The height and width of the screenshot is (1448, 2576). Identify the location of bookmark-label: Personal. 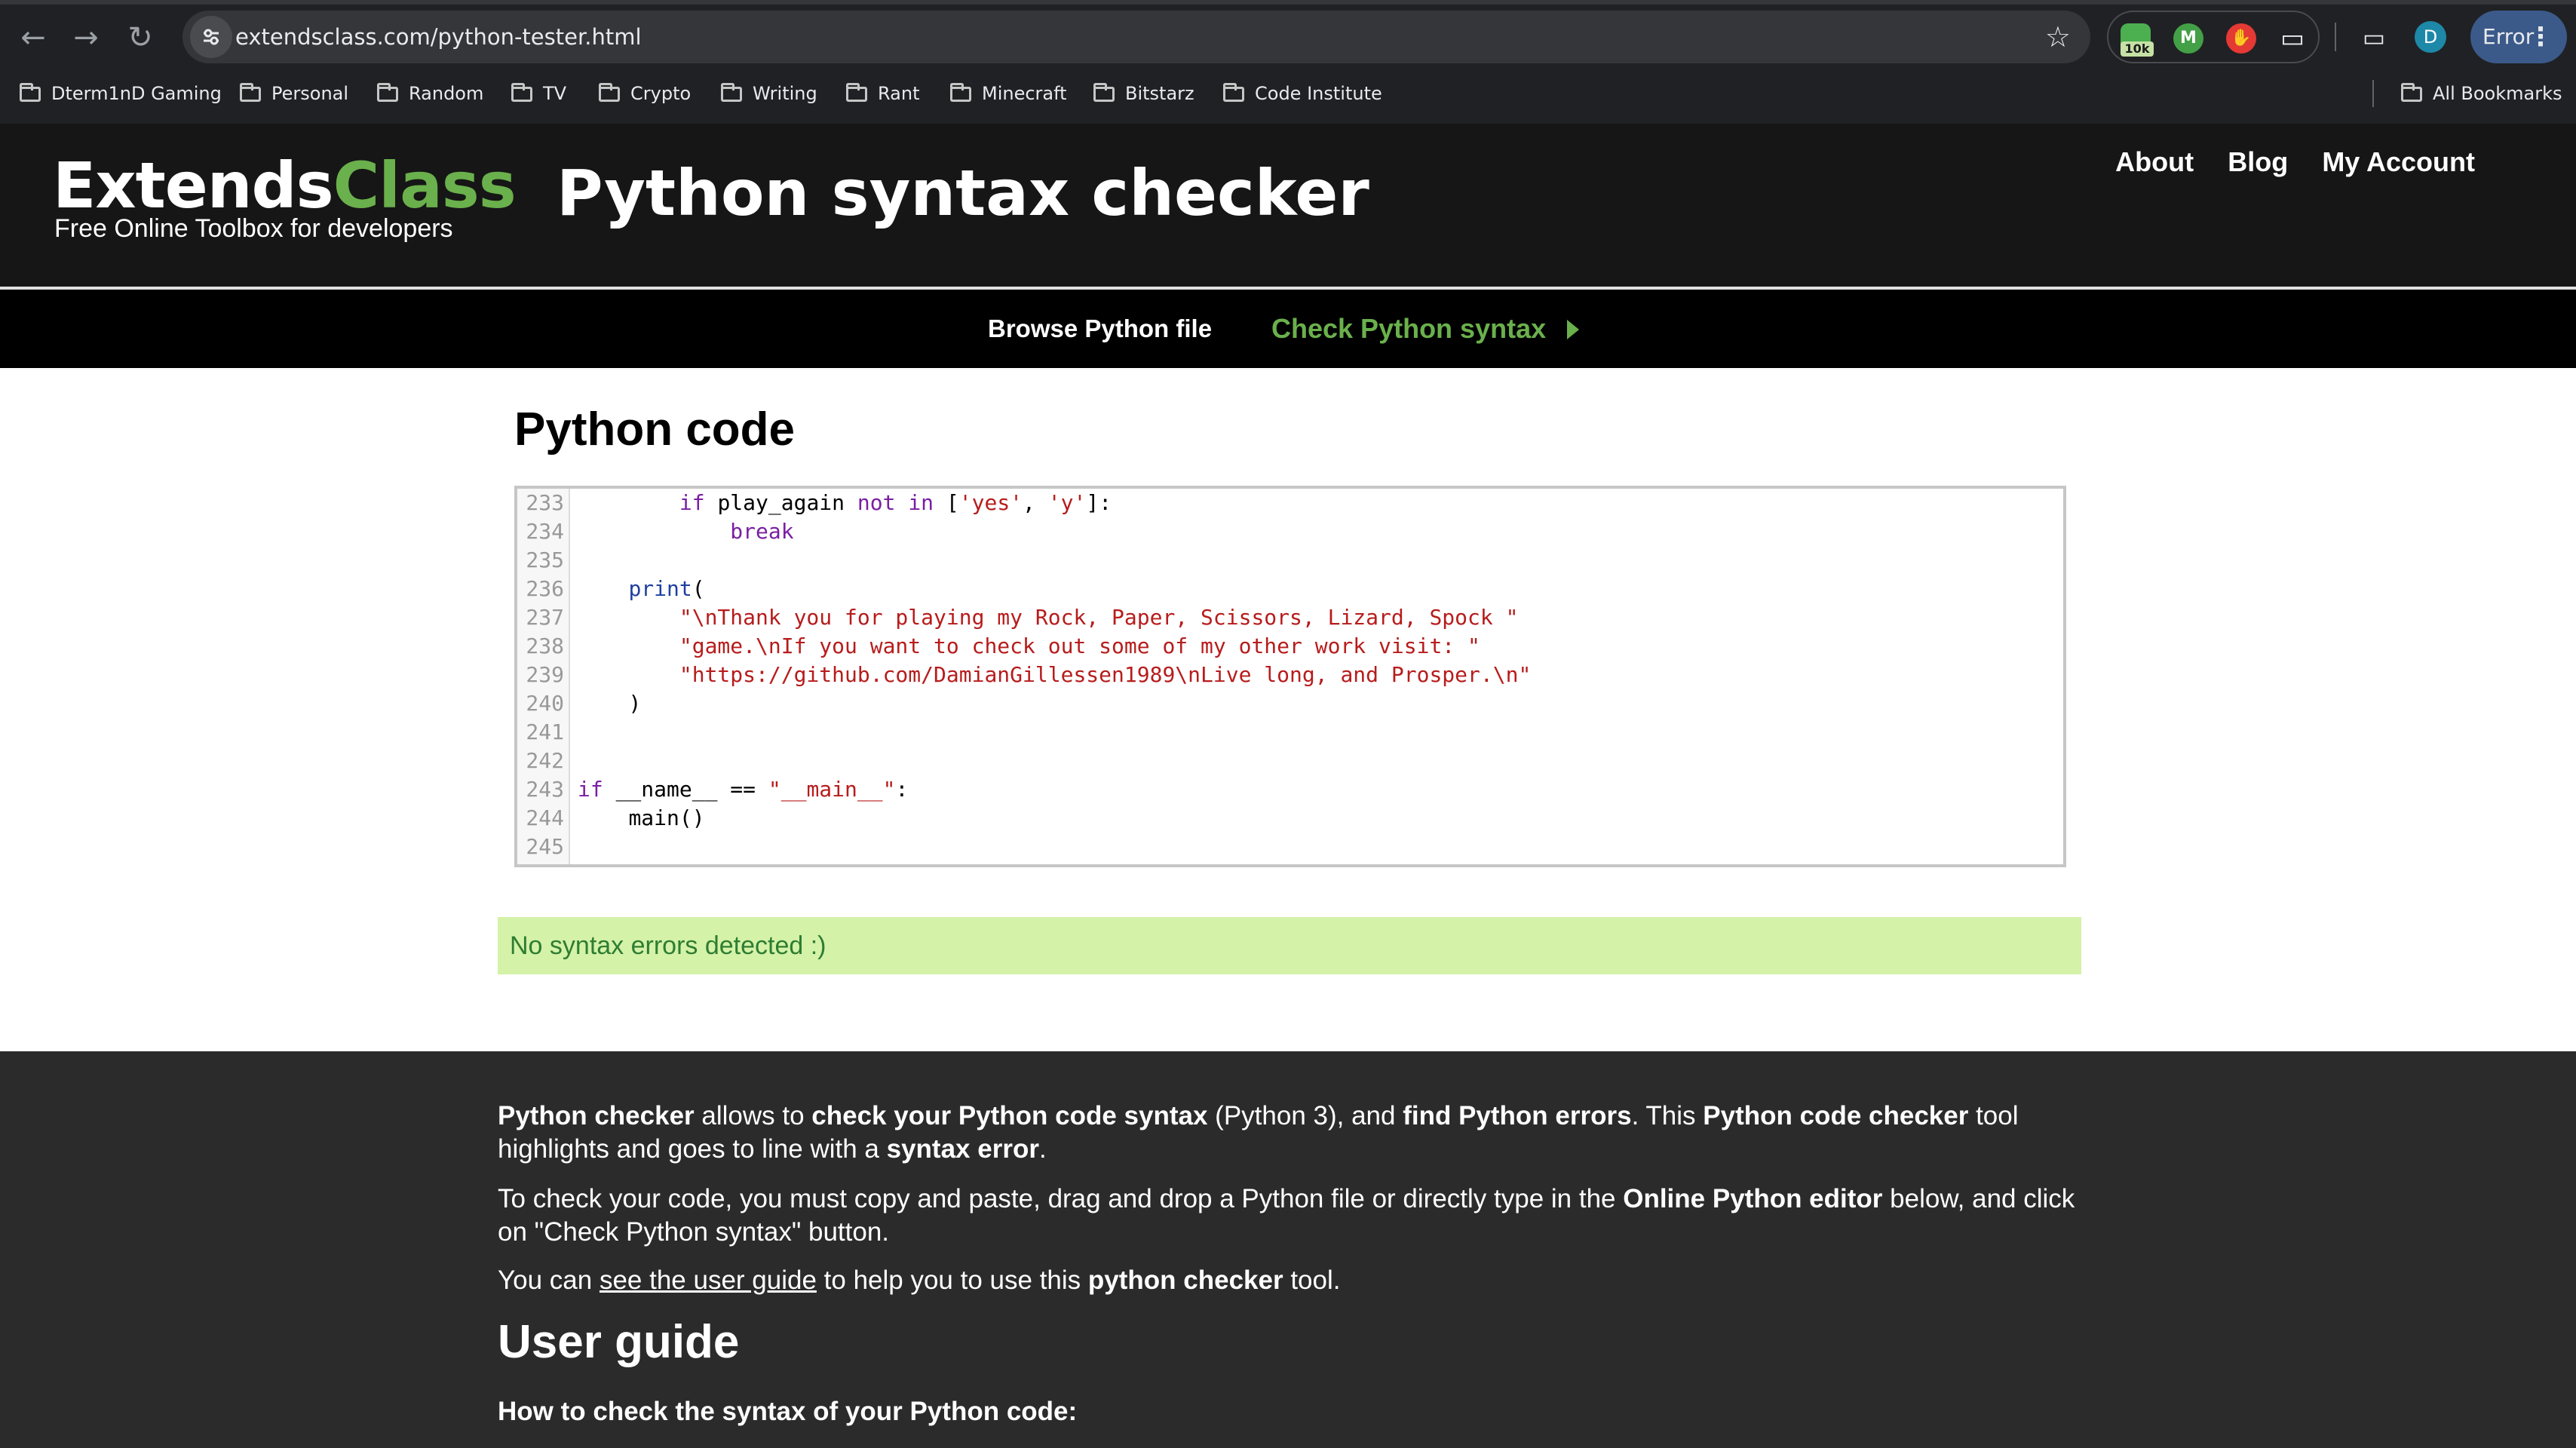
(310, 93).